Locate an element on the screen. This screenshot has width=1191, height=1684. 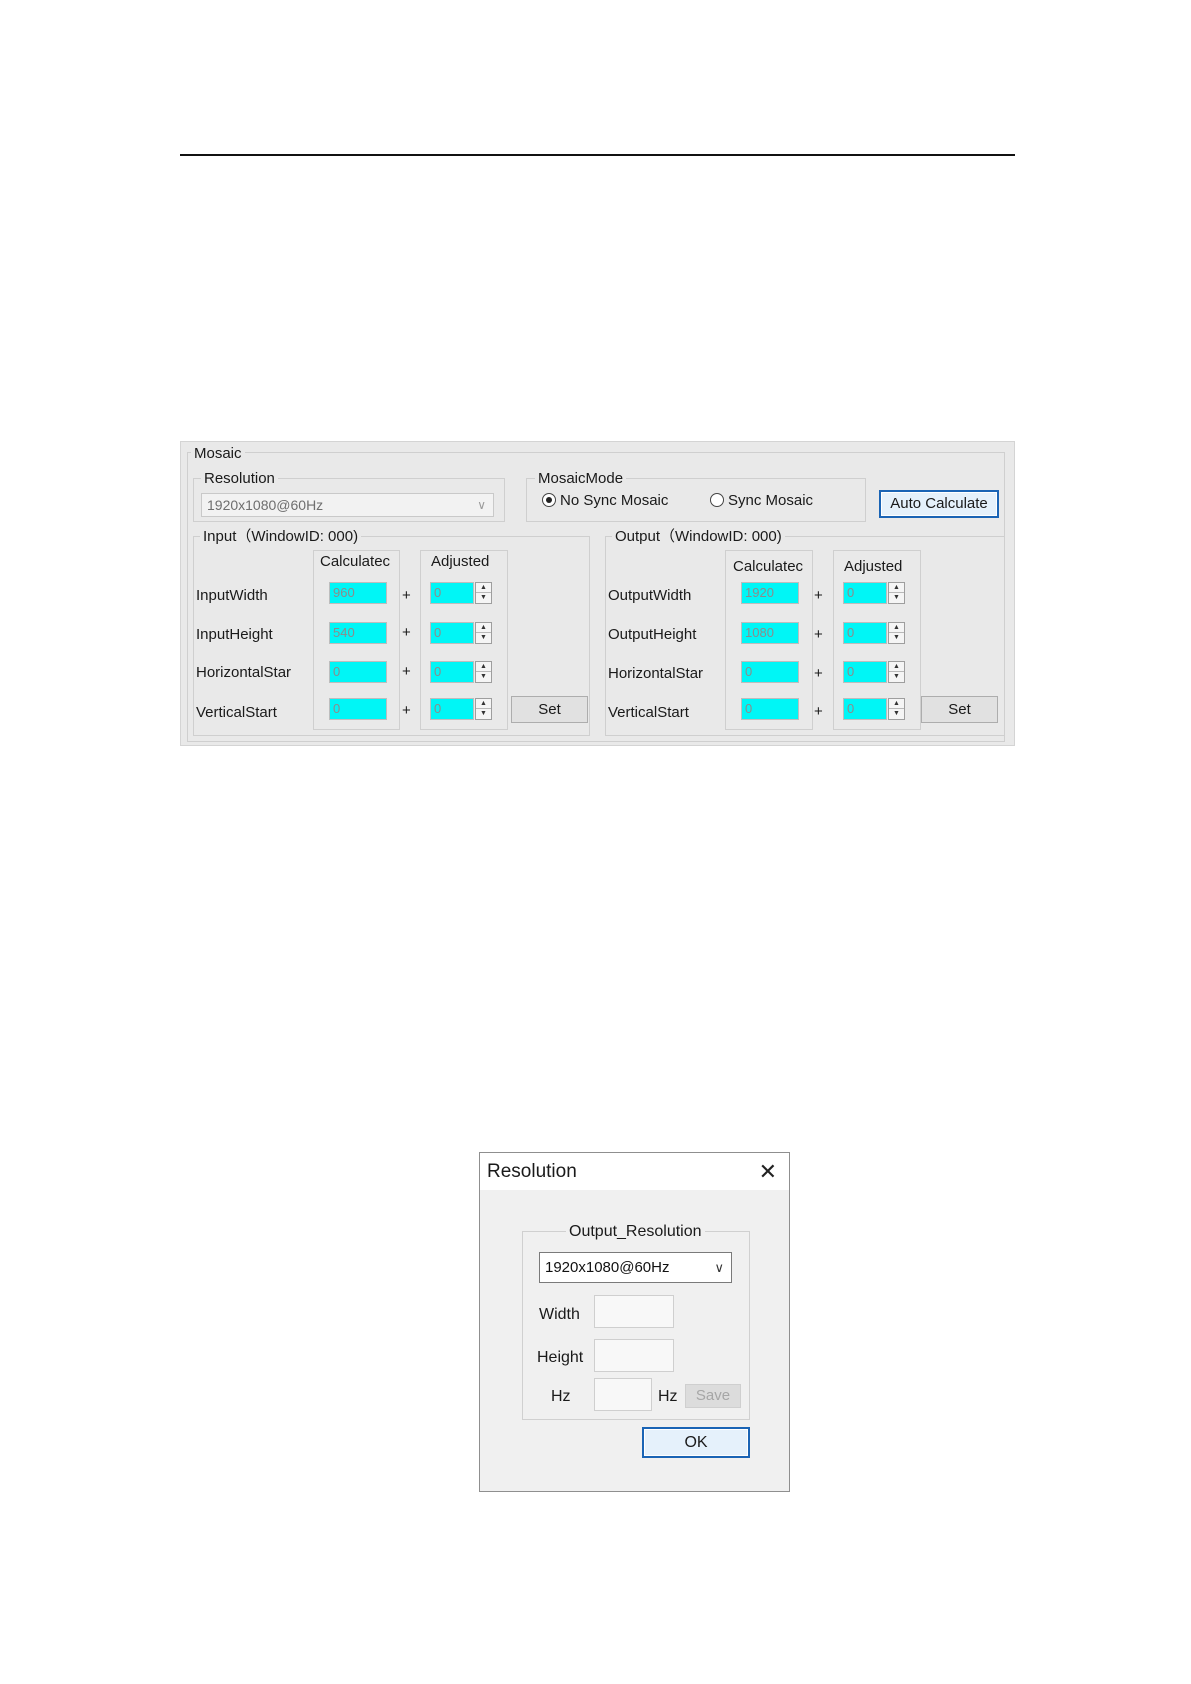
output-resolution-select: 1920x1080@60Hz ∨ is located at coordinates (635, 1267).